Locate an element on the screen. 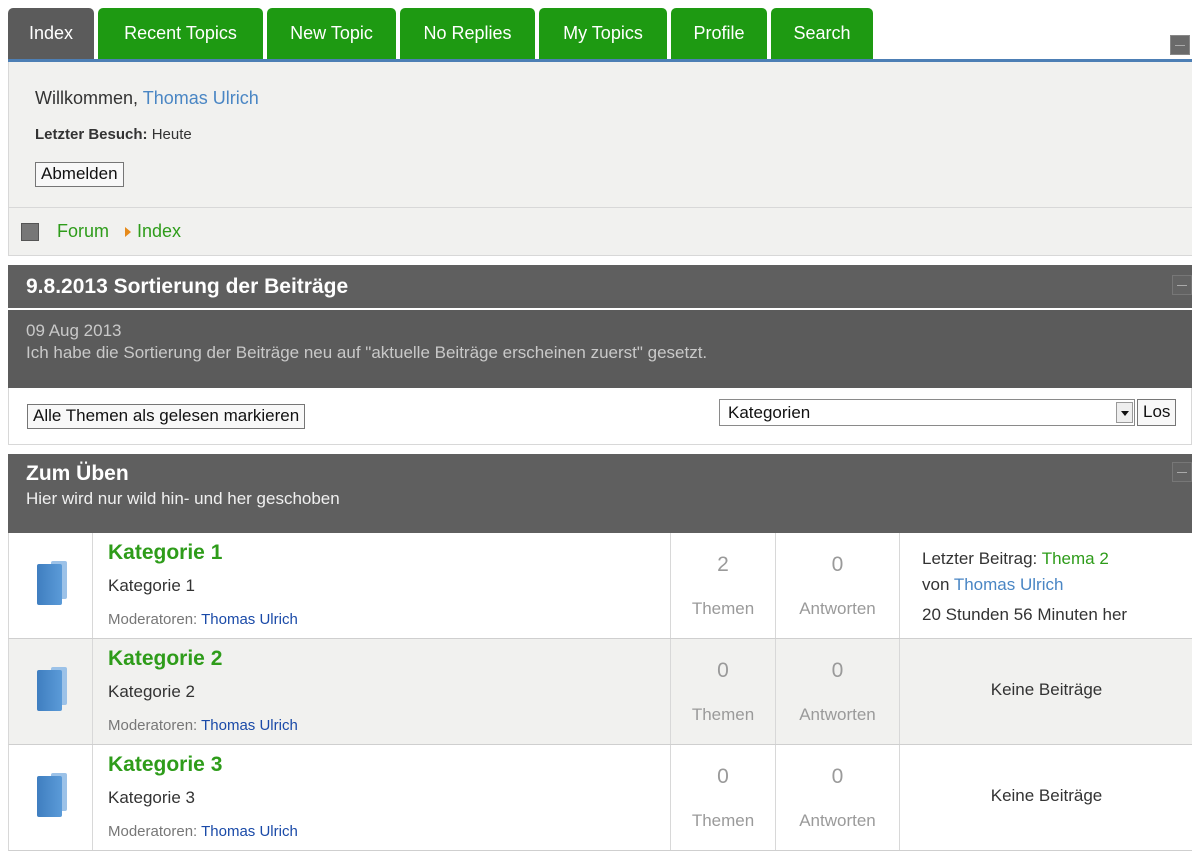 The height and width of the screenshot is (856, 1192). topics-cell: 2 Themen is located at coordinates (723, 585).